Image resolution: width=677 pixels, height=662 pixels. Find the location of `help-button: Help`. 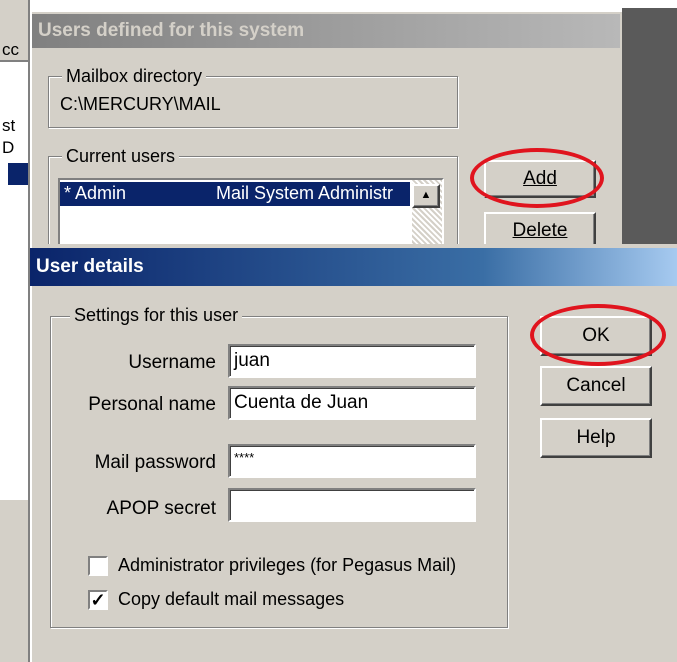

help-button: Help is located at coordinates (596, 438).